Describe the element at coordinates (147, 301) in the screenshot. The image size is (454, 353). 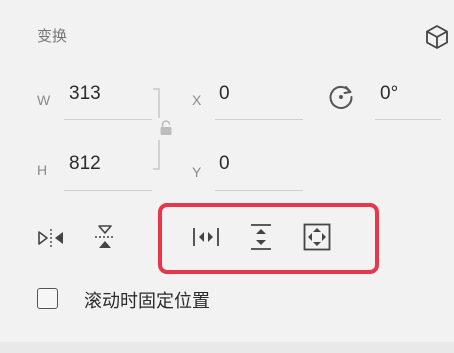
I see `fixed-on-scroll-label: 滚动时固定位置` at that location.